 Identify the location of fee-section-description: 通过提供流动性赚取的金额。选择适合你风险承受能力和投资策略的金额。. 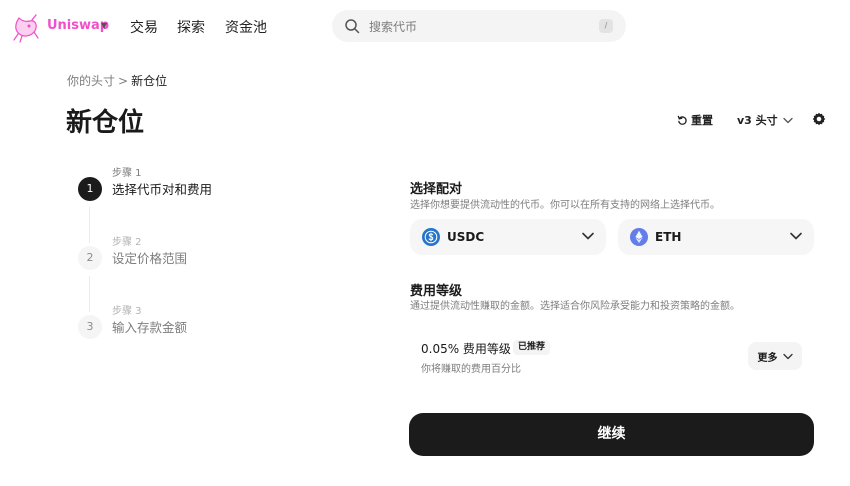
(575, 306).